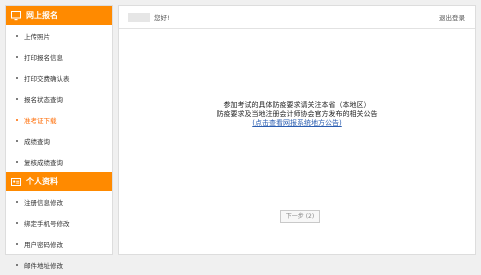  Describe the element at coordinates (37, 141) in the screenshot. I see `sidebar-item-label: 成绩查询` at that location.